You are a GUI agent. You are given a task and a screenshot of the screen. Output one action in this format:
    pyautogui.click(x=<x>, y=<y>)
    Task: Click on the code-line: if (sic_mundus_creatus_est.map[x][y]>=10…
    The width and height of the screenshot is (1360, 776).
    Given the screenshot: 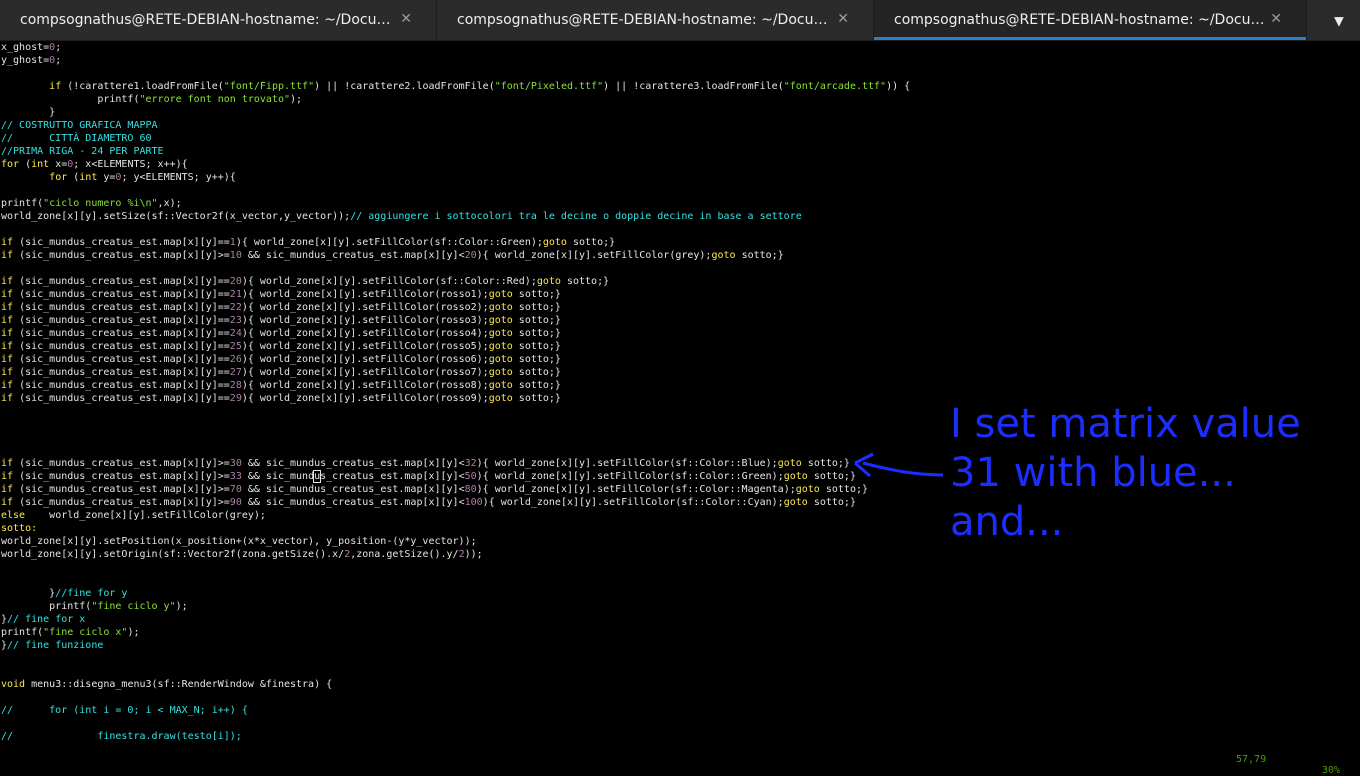 What is the action you would take?
    pyautogui.click(x=392, y=255)
    